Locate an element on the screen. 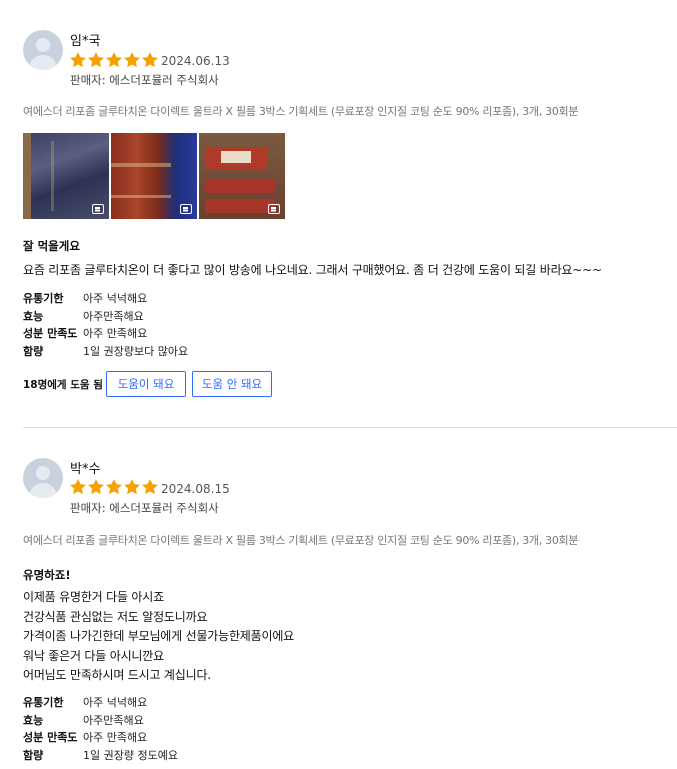 The width and height of the screenshot is (677, 769). reviewer-name: 박*수 is located at coordinates (85, 469).